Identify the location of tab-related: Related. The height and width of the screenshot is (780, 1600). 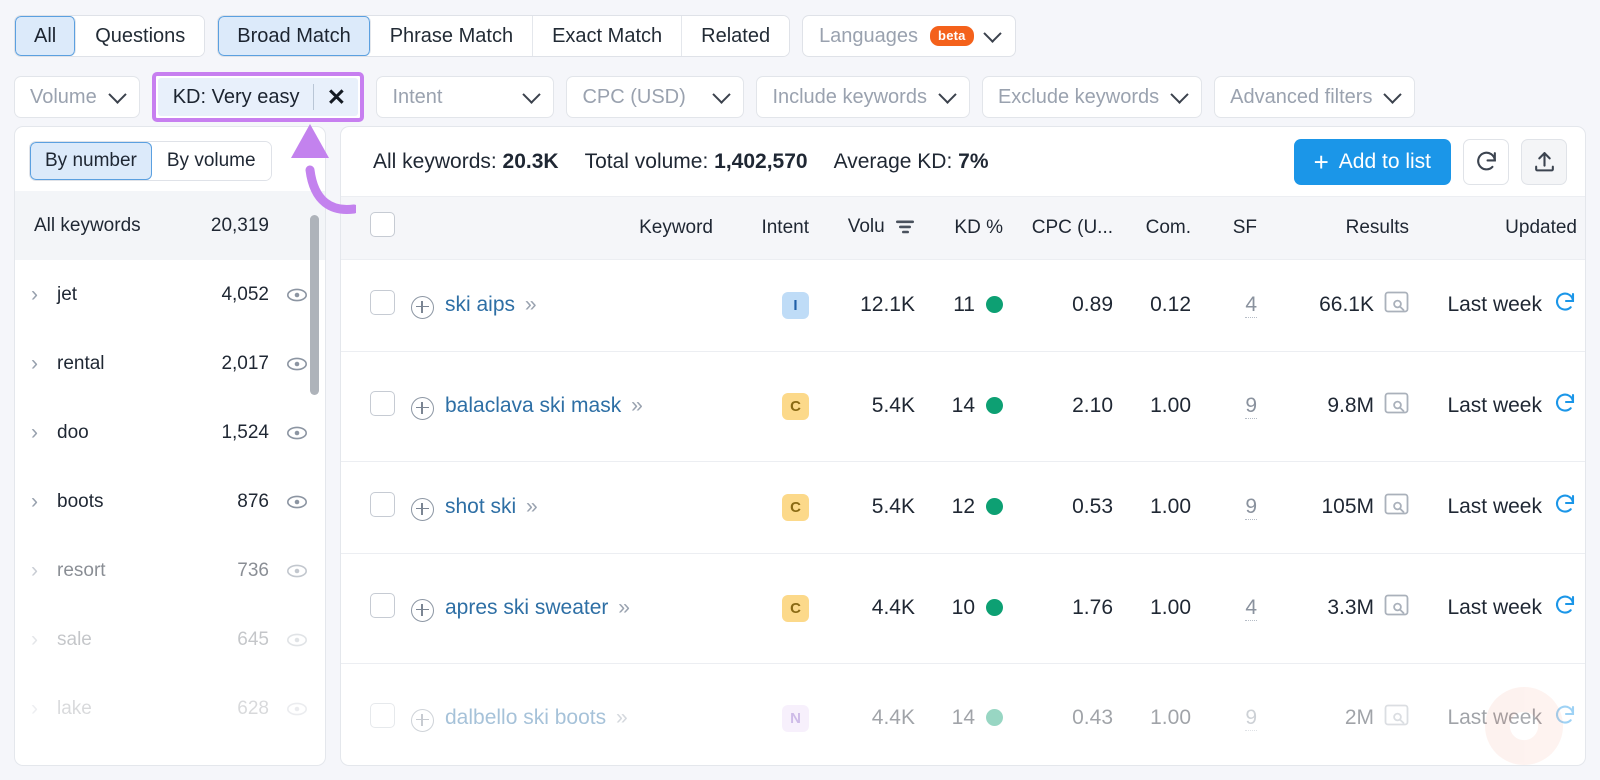
(736, 36).